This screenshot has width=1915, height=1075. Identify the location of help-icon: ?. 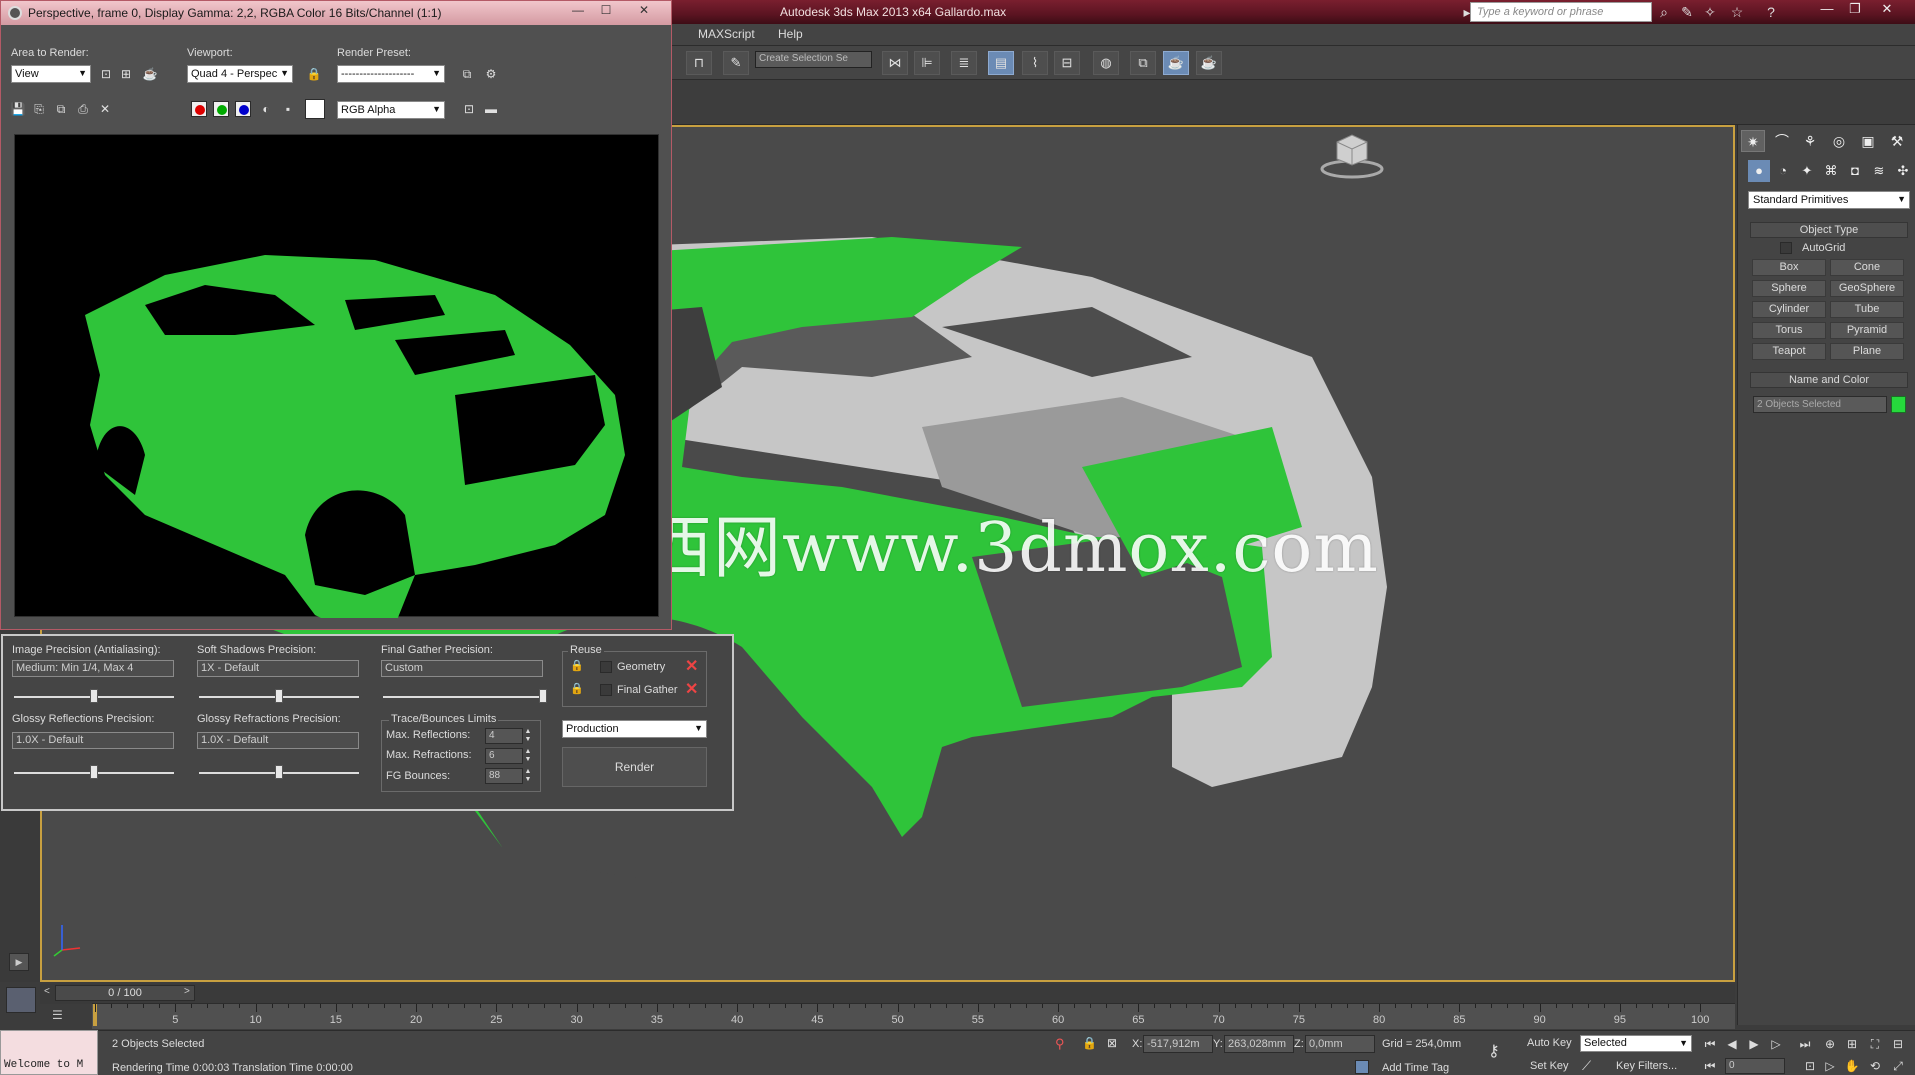
(1771, 12).